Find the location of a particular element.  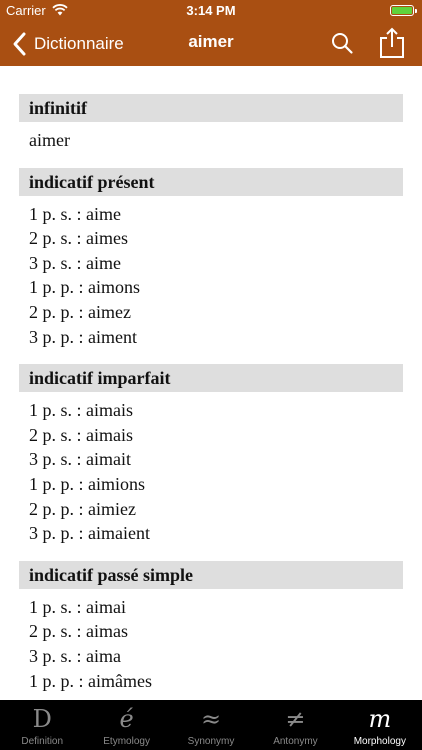

conjugation-line: aimer is located at coordinates (49, 140).